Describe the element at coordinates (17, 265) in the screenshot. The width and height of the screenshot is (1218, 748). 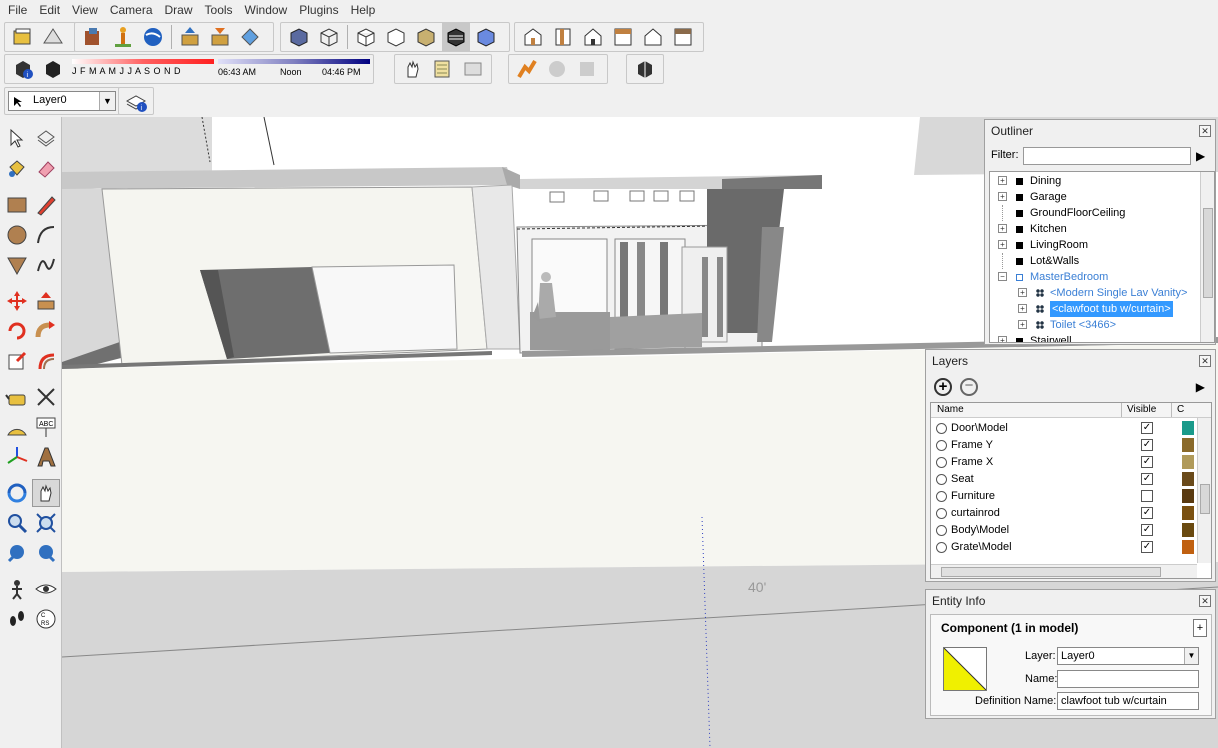
I see `polygon-icon` at that location.